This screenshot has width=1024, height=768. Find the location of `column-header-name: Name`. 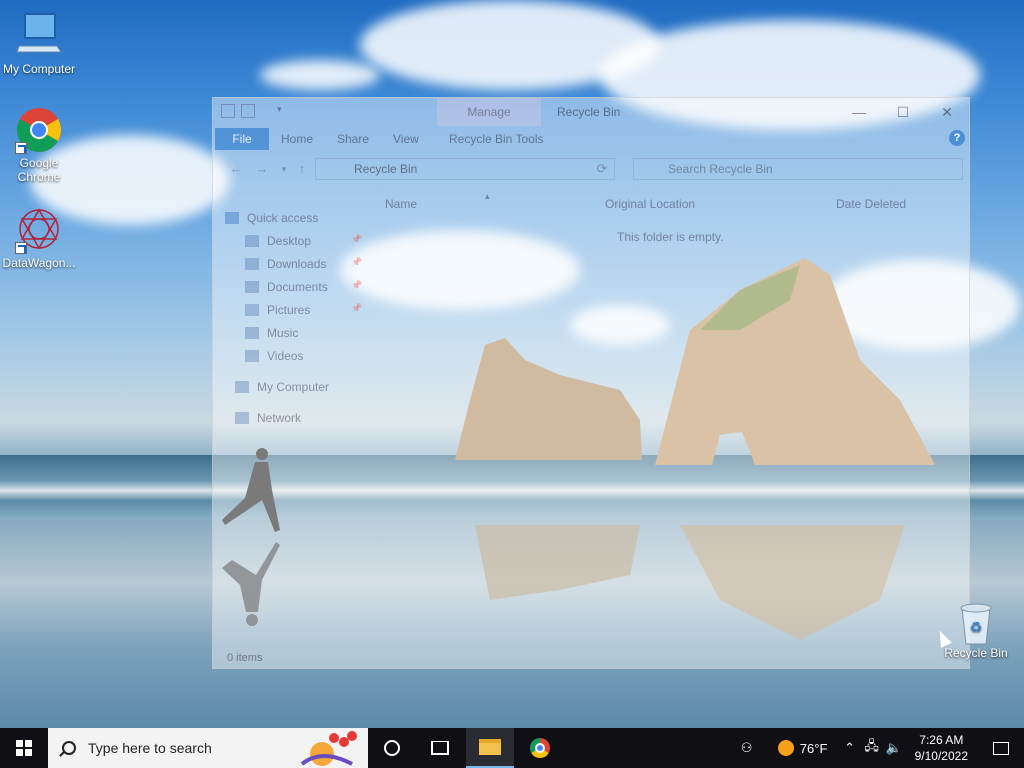

column-header-name: Name is located at coordinates (401, 204).